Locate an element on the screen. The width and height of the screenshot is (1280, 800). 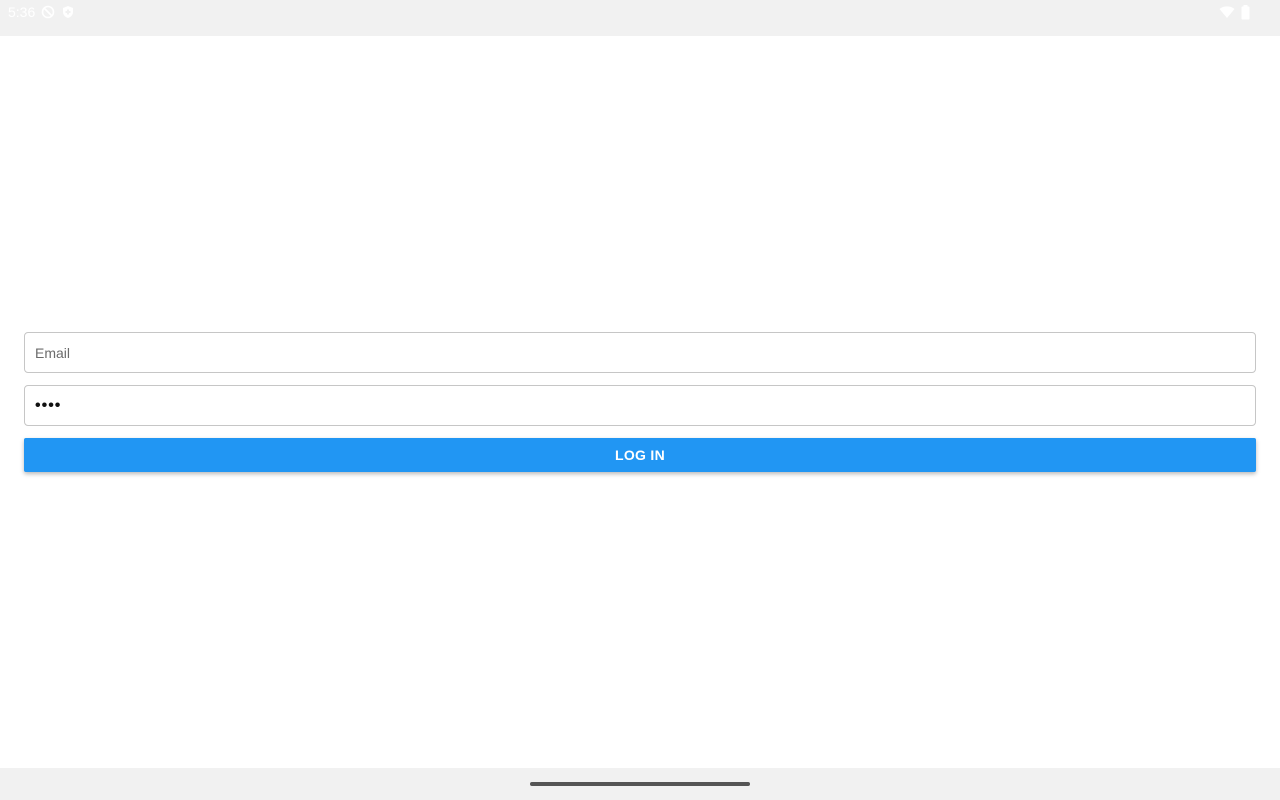
status-left: 5:36 is located at coordinates (41, 12).